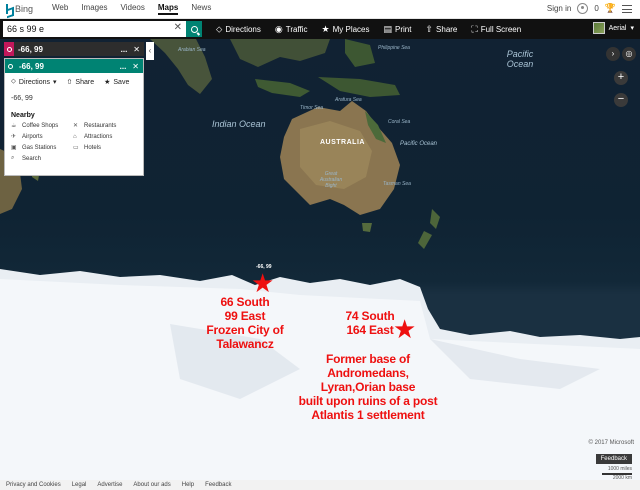  I want to click on search-icon: ⌕, so click(13, 158).